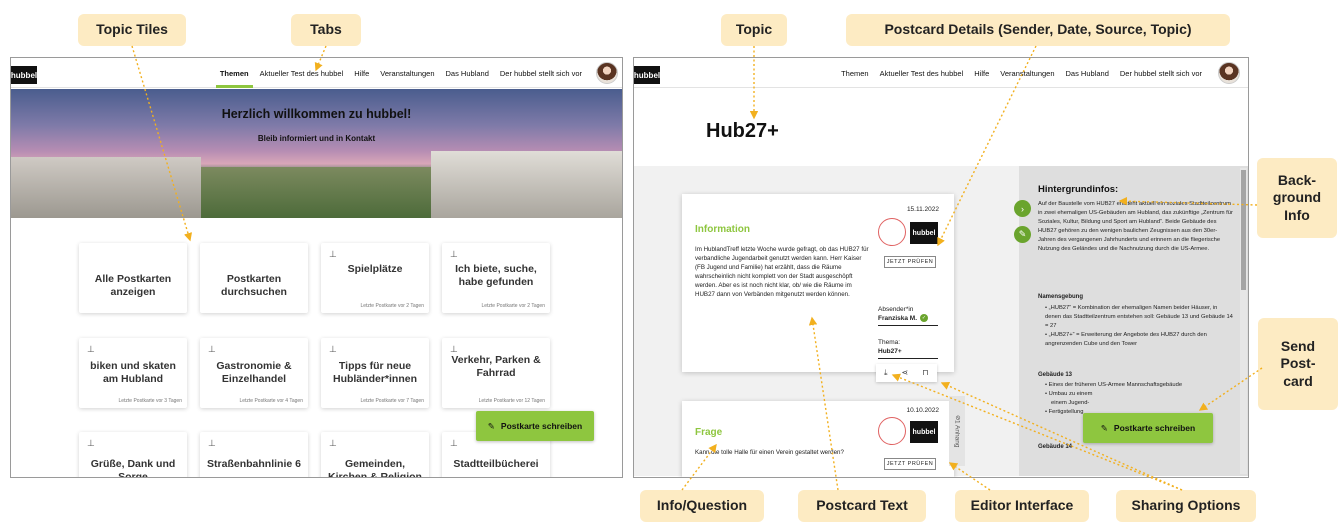 This screenshot has width=1341, height=523. Describe the element at coordinates (924, 318) in the screenshot. I see `verified-icon: ✓` at that location.